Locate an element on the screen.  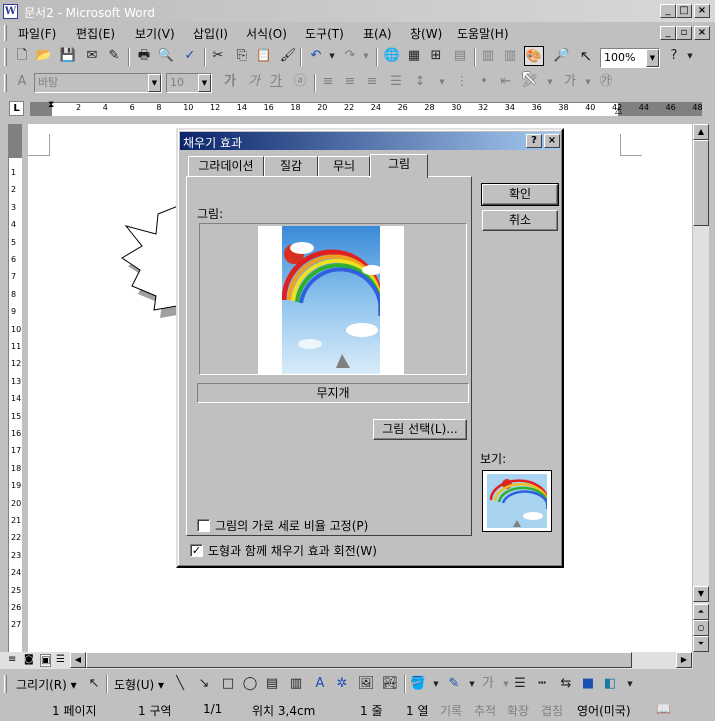
menu-tools: 도구(T) is located at coordinates (324, 33).